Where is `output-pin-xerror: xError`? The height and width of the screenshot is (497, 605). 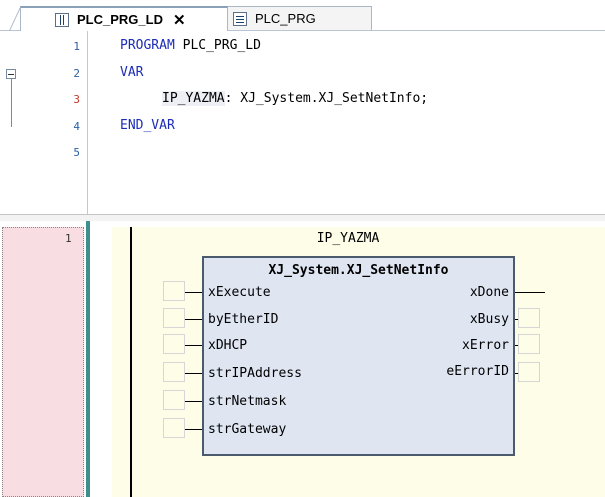
output-pin-xerror: xError is located at coordinates (485, 345).